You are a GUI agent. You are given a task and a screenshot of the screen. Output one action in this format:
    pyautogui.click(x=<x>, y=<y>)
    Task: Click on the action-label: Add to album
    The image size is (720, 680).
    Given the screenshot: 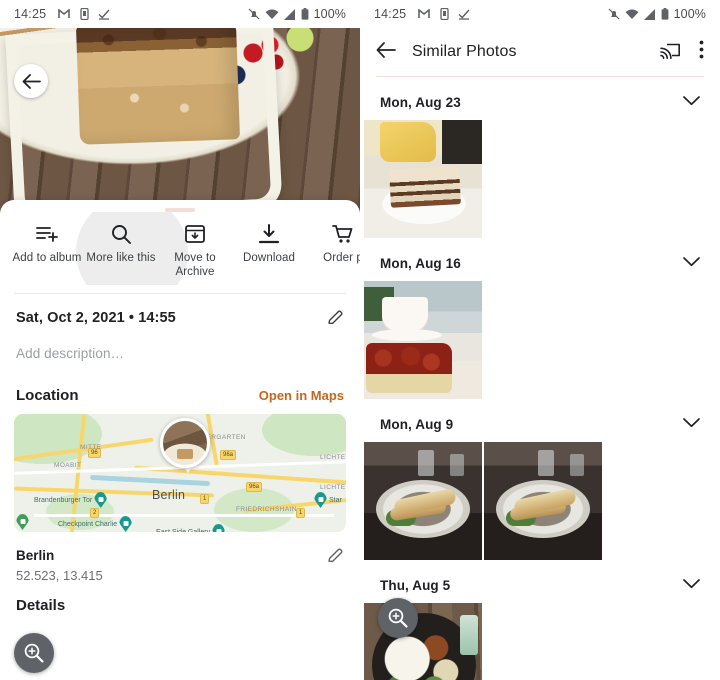 What is the action you would take?
    pyautogui.click(x=47, y=258)
    